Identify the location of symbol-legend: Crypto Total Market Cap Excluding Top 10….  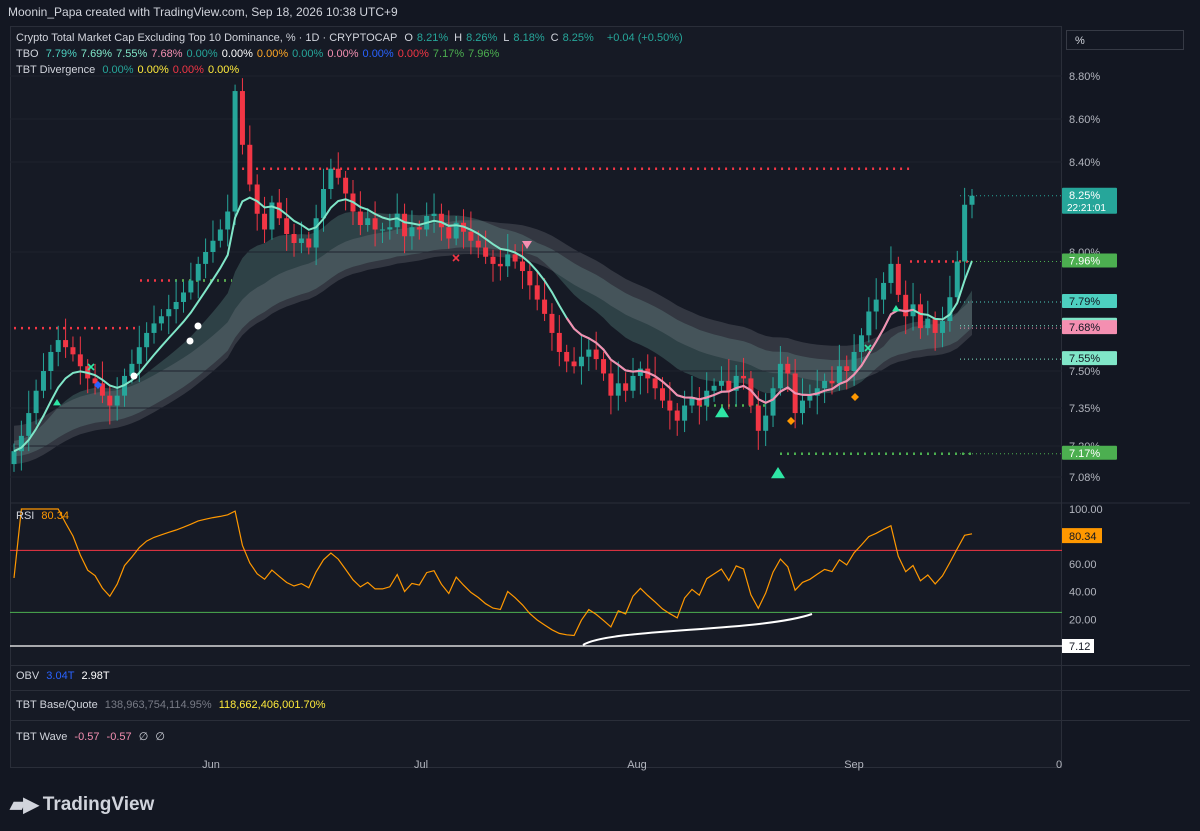
(351, 38).